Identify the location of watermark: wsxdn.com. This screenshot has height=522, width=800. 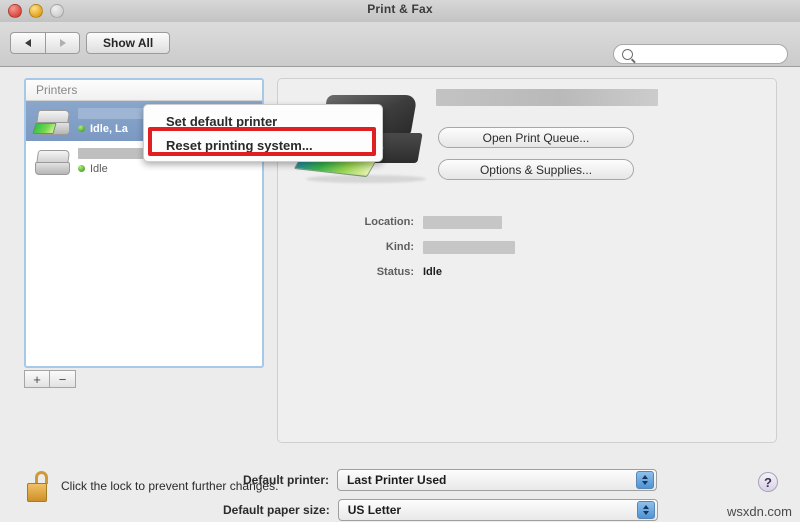
(759, 511).